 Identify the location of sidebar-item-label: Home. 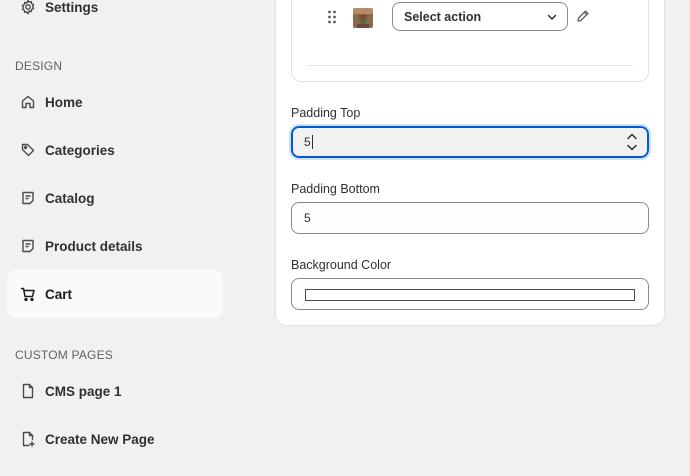
(64, 102).